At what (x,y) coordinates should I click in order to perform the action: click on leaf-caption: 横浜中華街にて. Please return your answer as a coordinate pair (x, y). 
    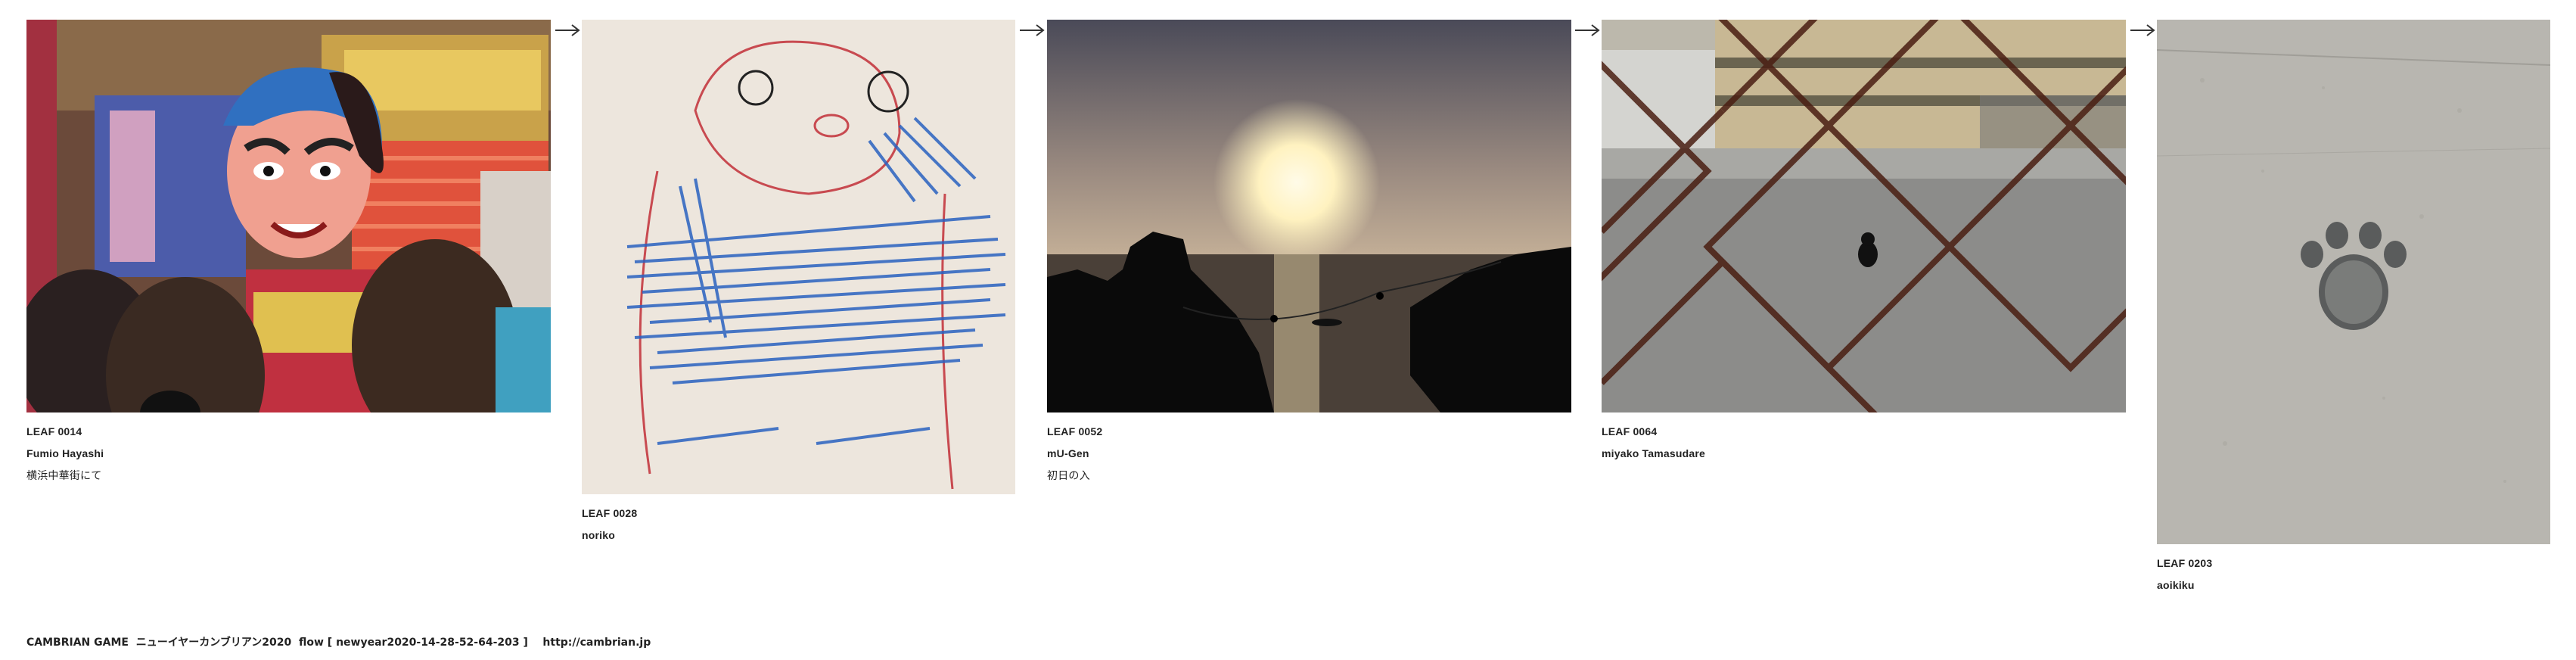
    Looking at the image, I should click on (64, 475).